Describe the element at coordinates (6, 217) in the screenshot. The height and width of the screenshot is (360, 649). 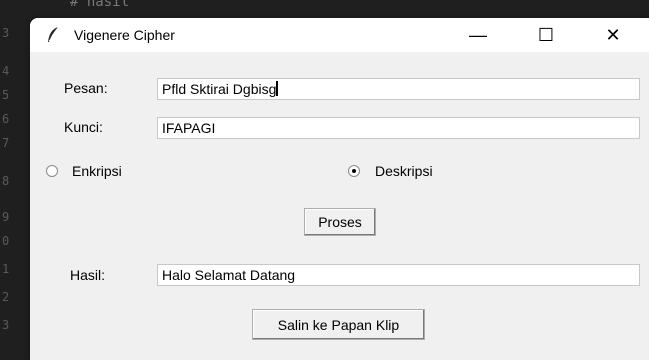
I see `line-number: 9` at that location.